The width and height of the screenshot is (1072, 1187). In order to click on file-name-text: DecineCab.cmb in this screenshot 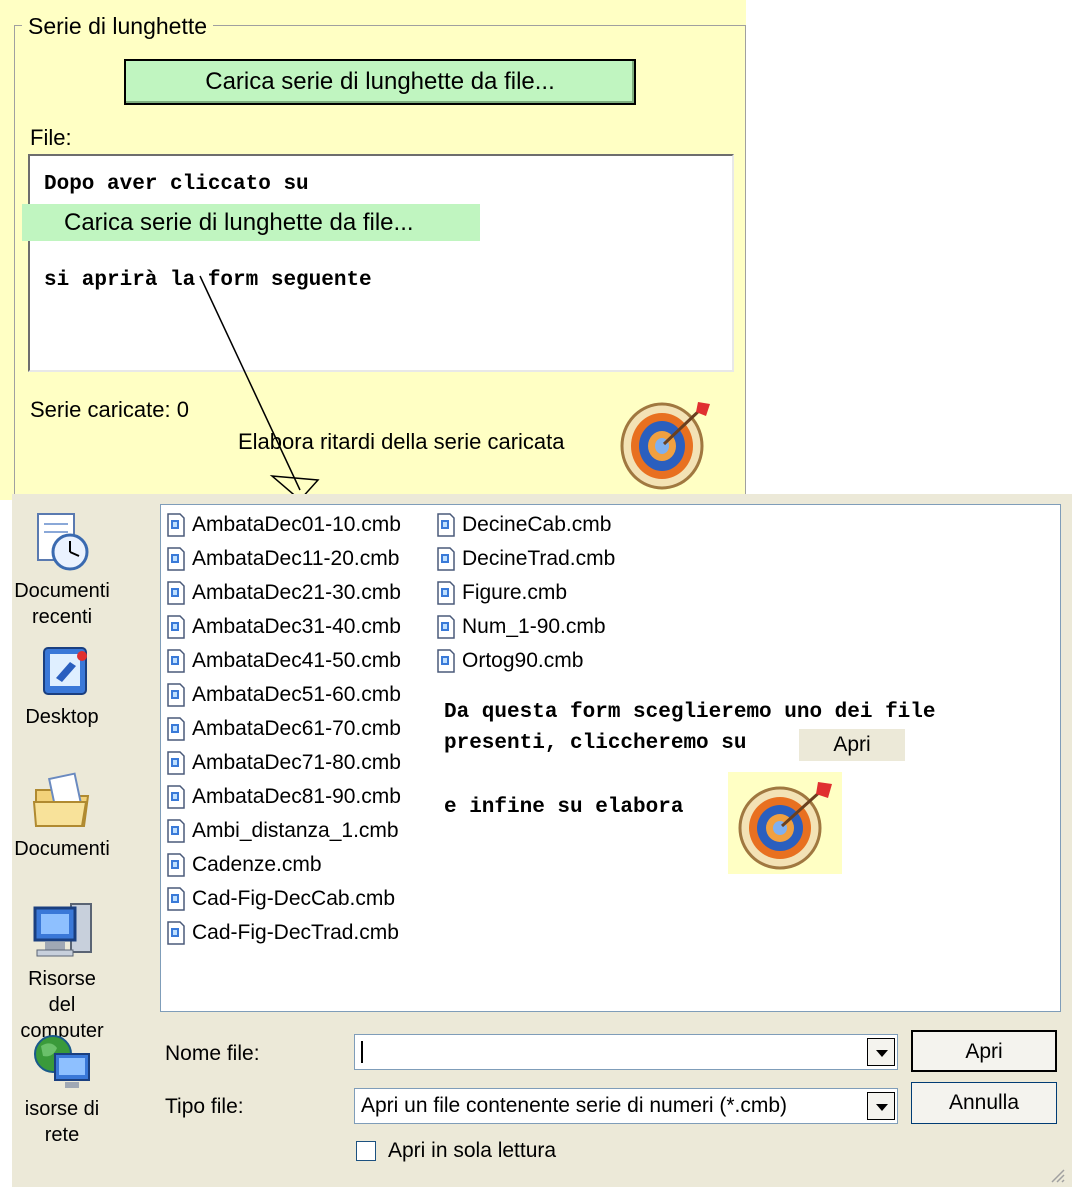, I will do `click(537, 524)`.